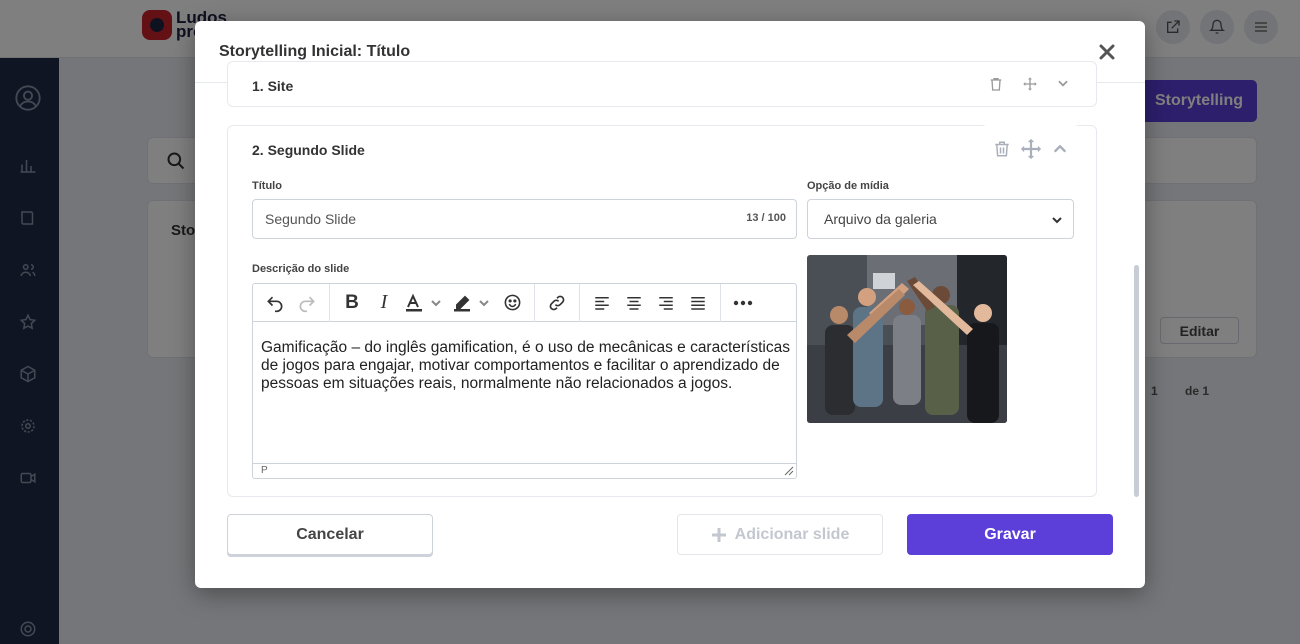 This screenshot has width=1300, height=644. I want to click on align-right-icon, so click(666, 303).